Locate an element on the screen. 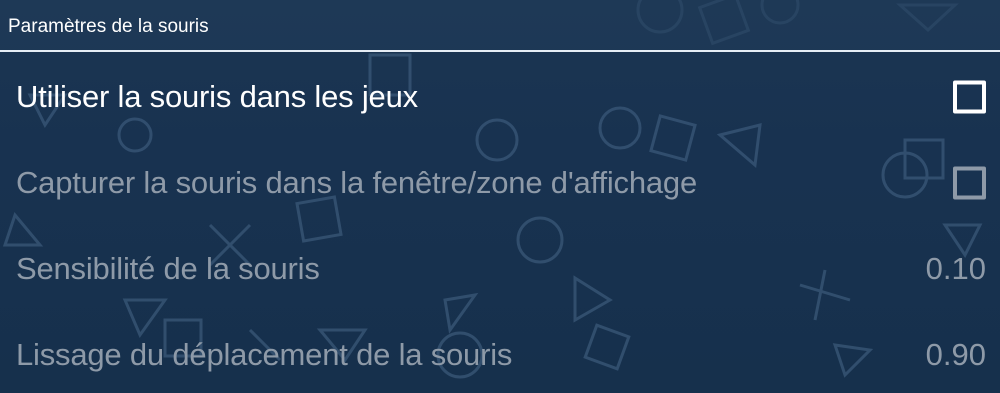 This screenshot has width=1000, height=393. setting-label: Lissage du déplacement de la souris is located at coordinates (264, 354).